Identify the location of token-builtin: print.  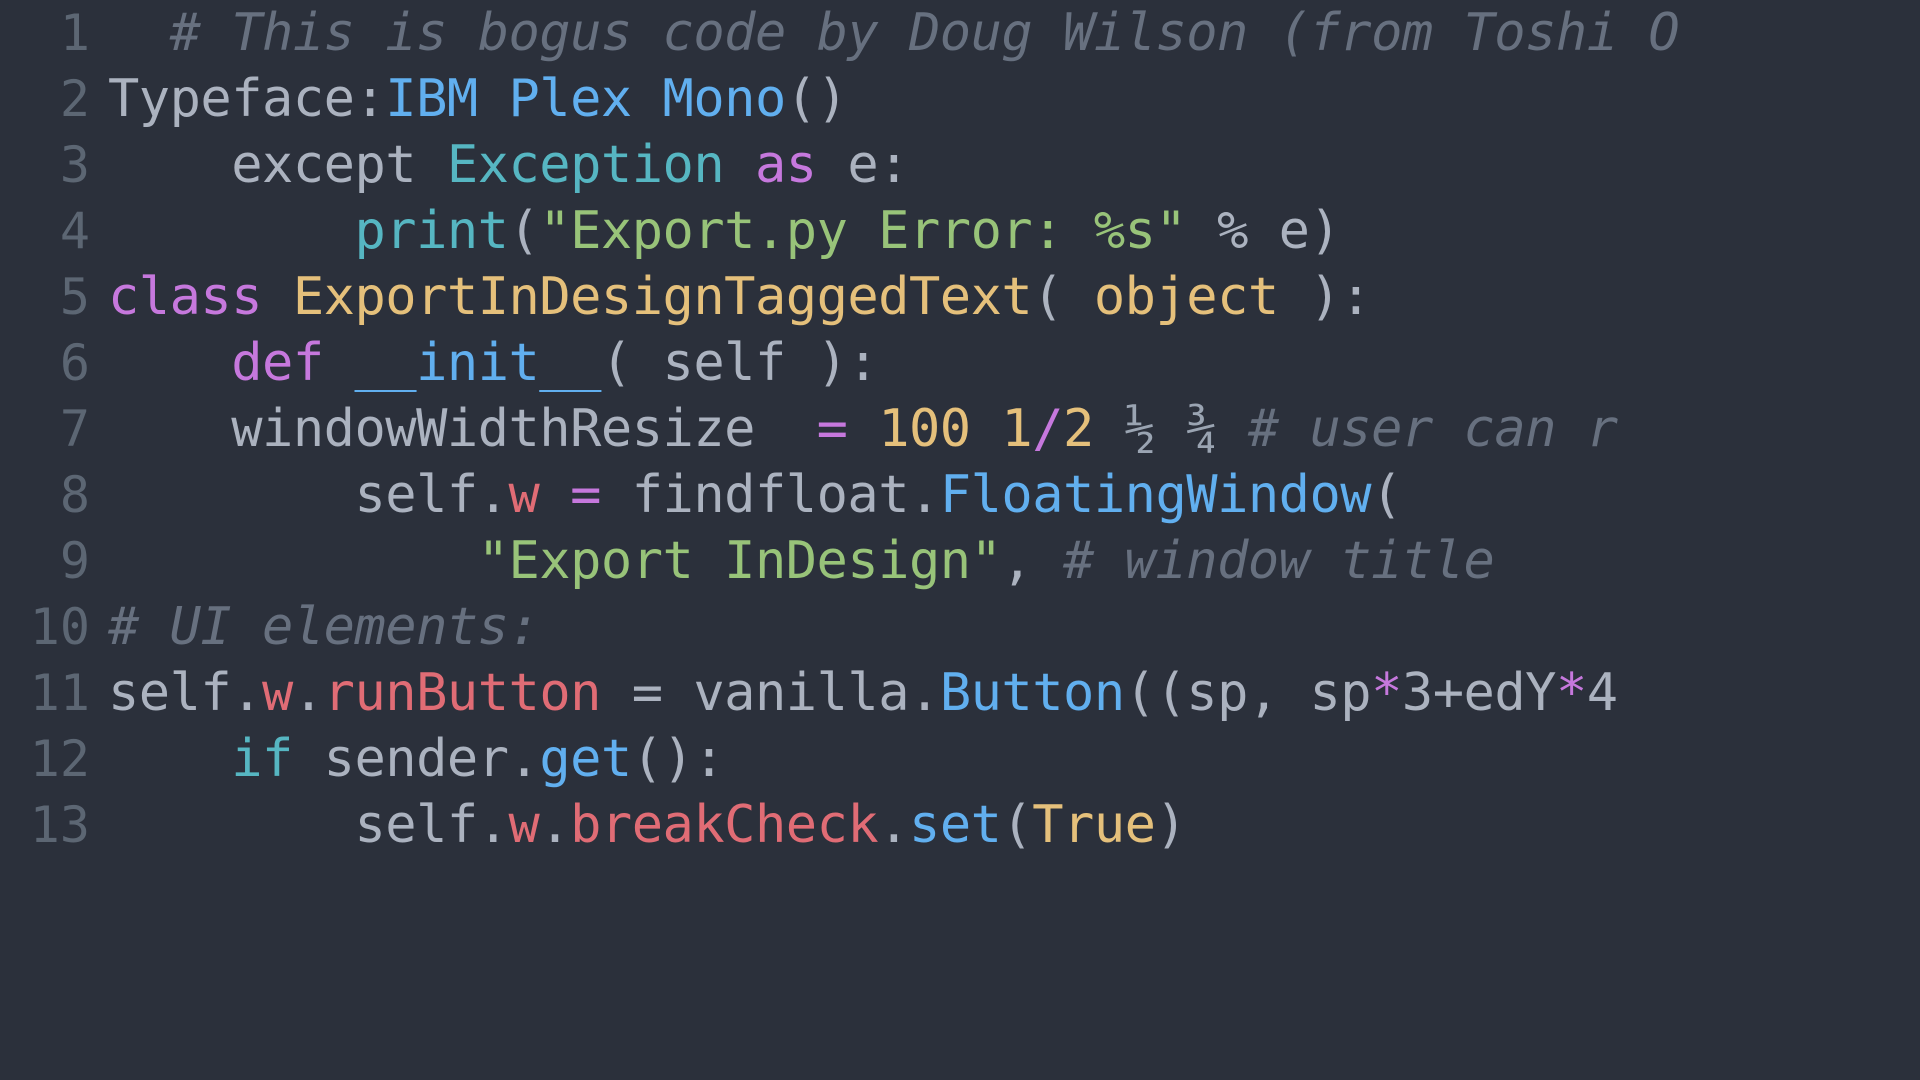
(431, 231).